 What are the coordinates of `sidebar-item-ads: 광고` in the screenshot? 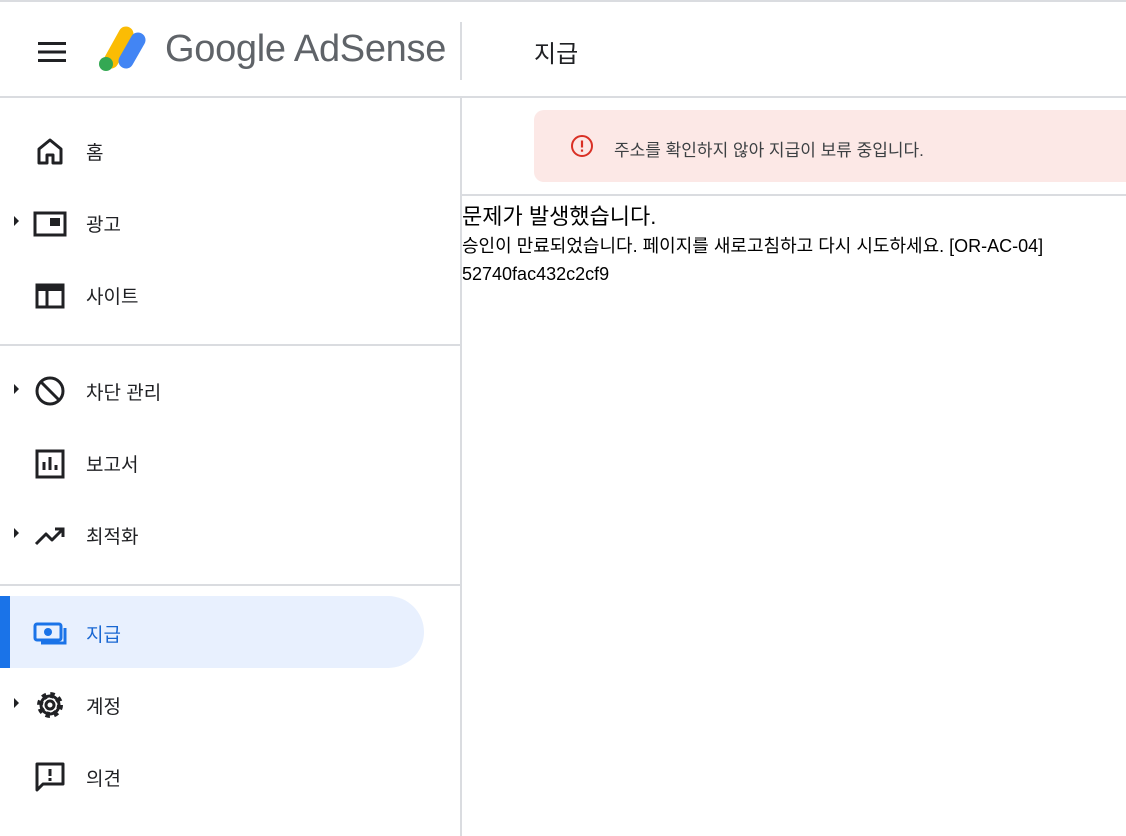 It's located at (230, 222).